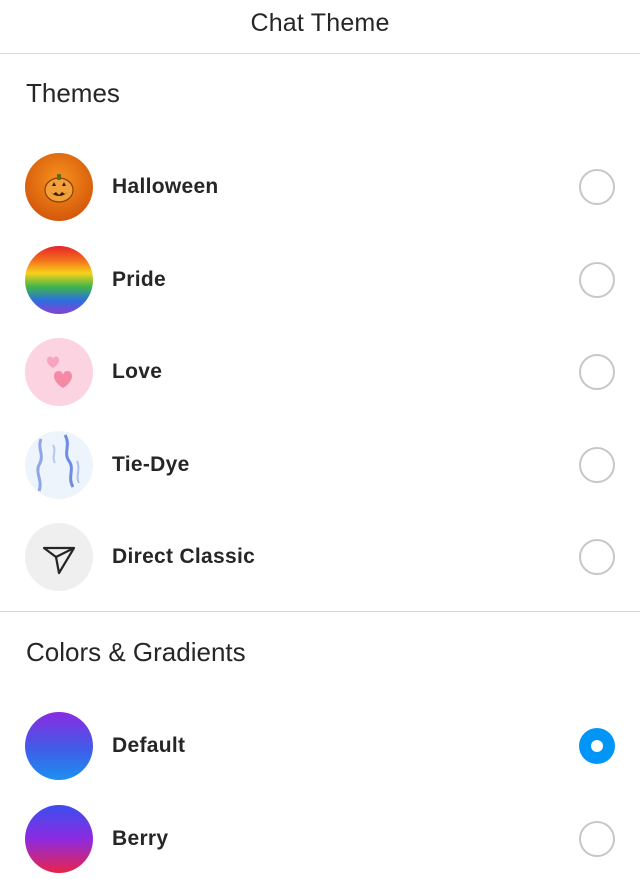 Image resolution: width=640 pixels, height=879 pixels. What do you see at coordinates (597, 557) in the screenshot?
I see `radio-direct-classic` at bounding box center [597, 557].